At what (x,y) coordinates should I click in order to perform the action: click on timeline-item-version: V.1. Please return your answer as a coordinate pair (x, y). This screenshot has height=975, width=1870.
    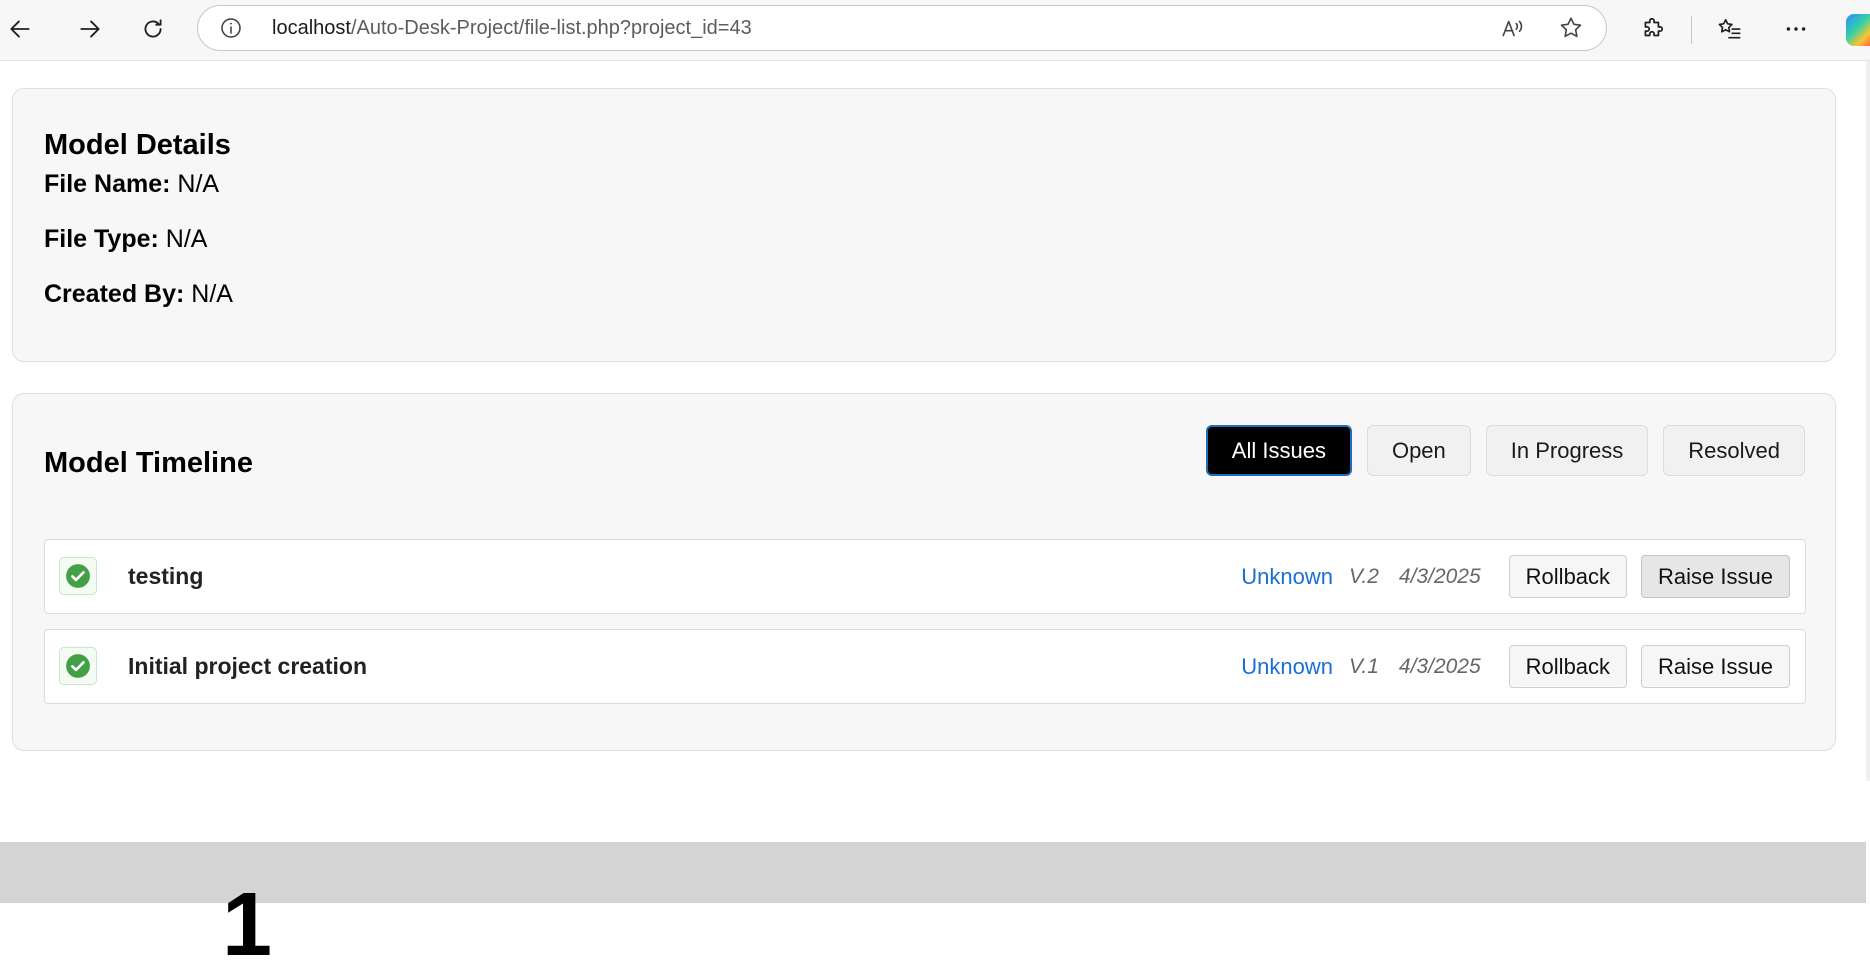
    Looking at the image, I should click on (1363, 666).